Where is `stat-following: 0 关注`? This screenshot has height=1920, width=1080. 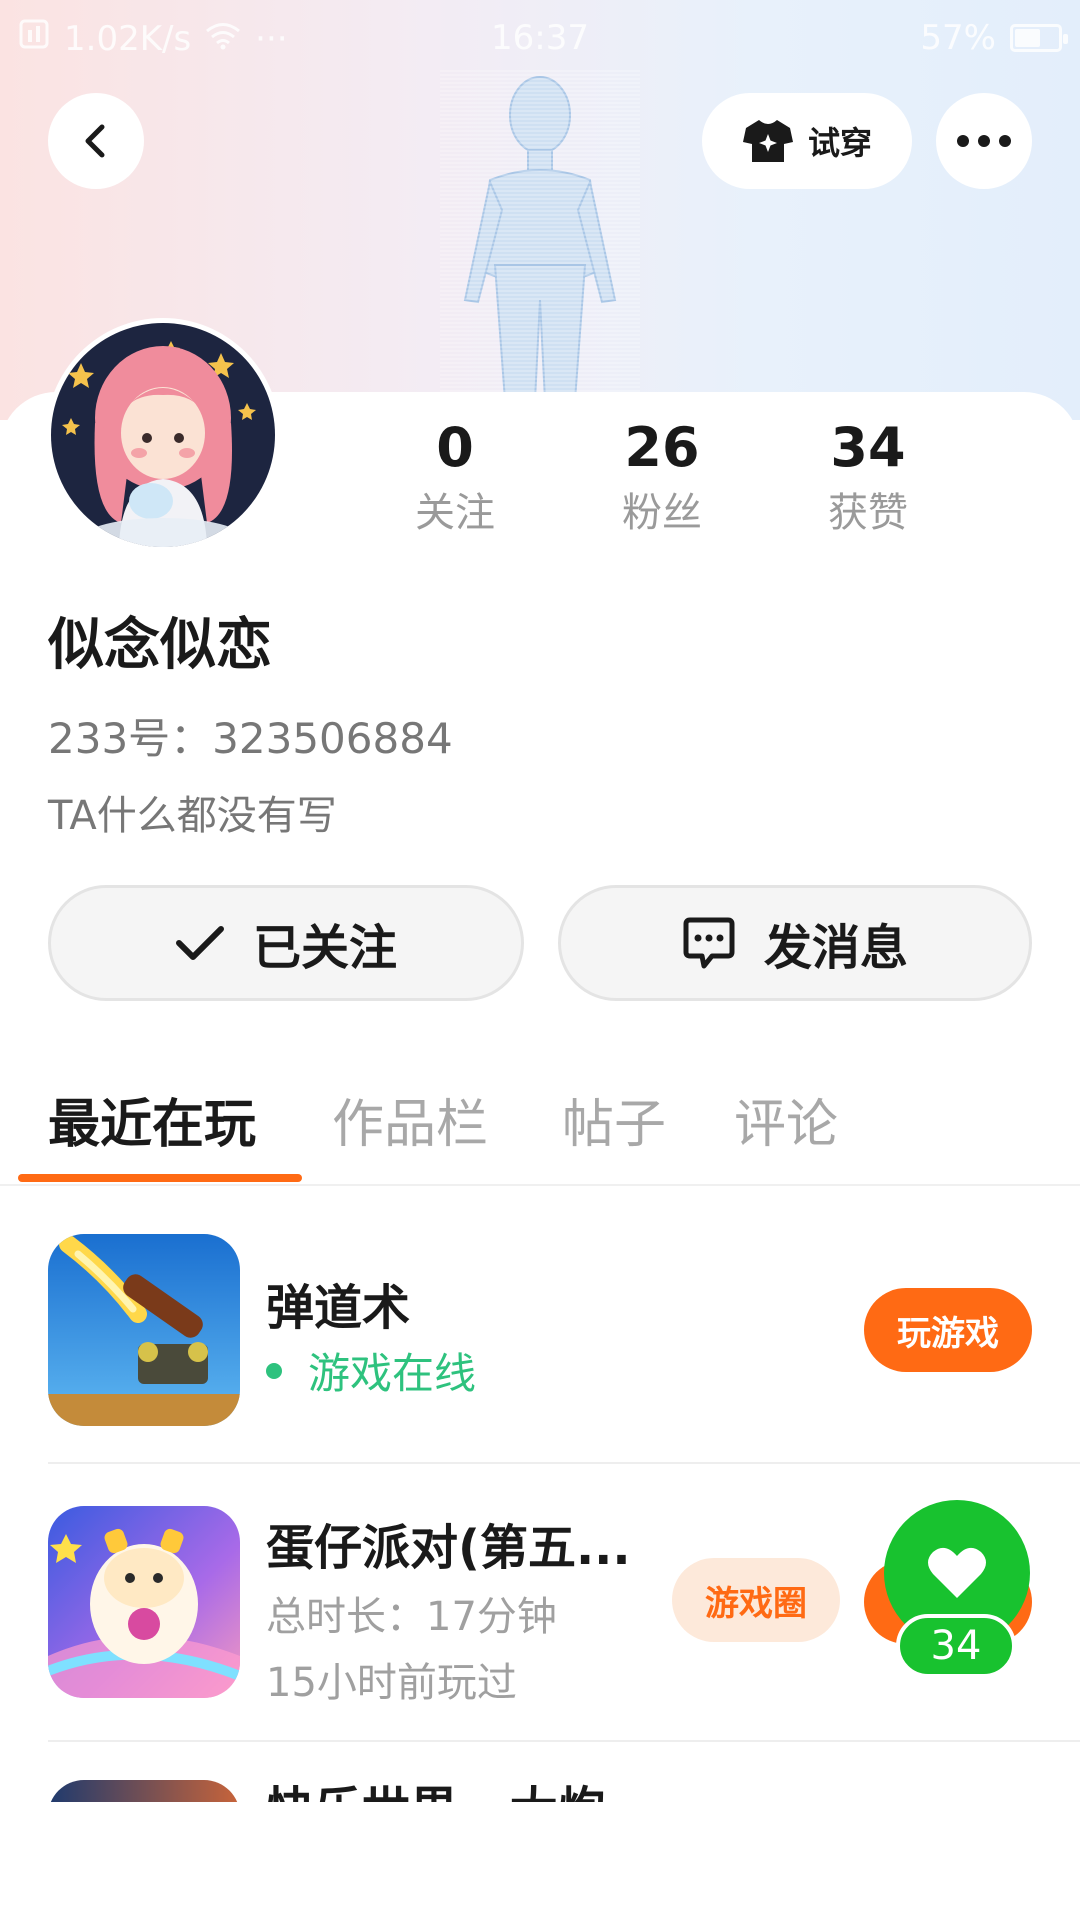
stat-following: 0 关注 is located at coordinates (455, 473).